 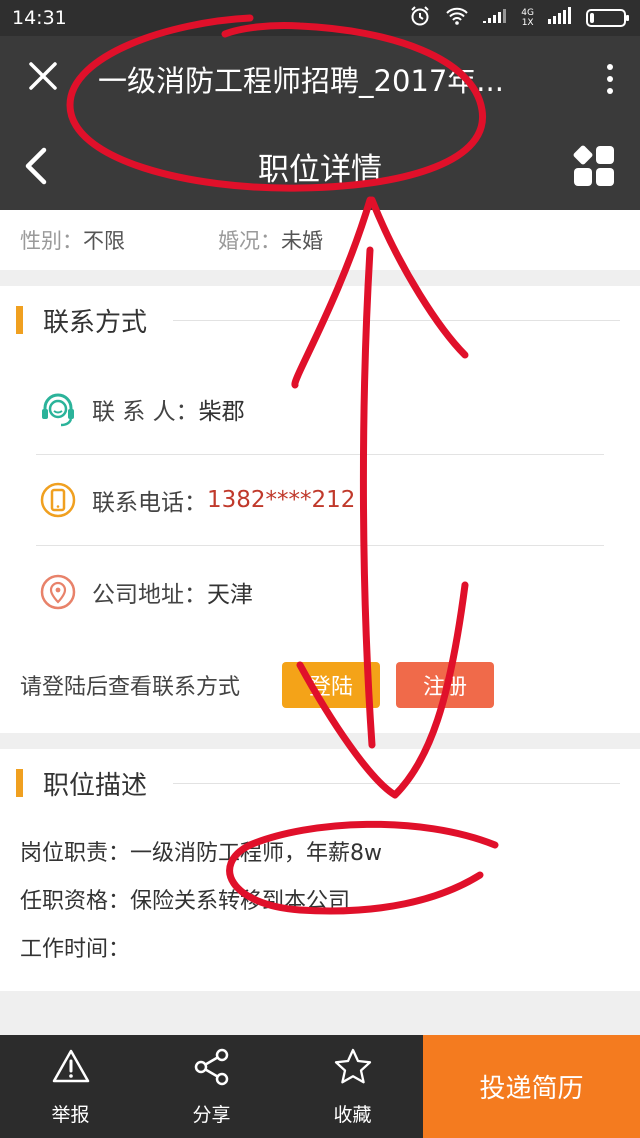 I want to click on signal-icon, so click(x=560, y=18).